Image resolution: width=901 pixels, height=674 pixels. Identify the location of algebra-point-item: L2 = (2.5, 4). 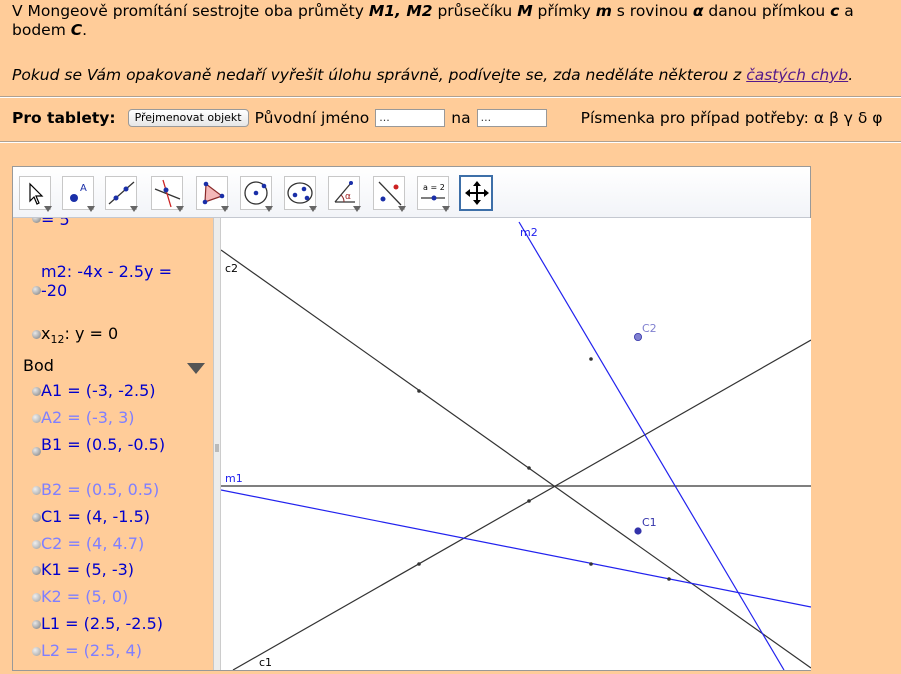
(87, 651).